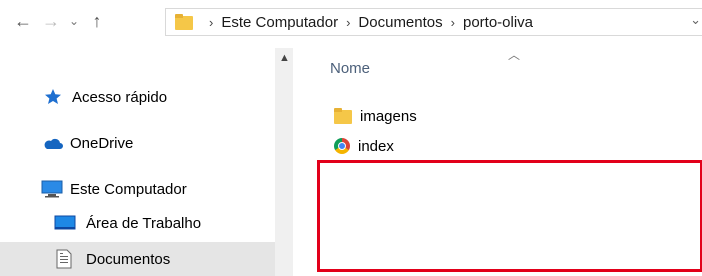 The height and width of the screenshot is (276, 702). I want to click on sidebar-item-acesso-rapido: Acesso rápido, so click(137, 97).